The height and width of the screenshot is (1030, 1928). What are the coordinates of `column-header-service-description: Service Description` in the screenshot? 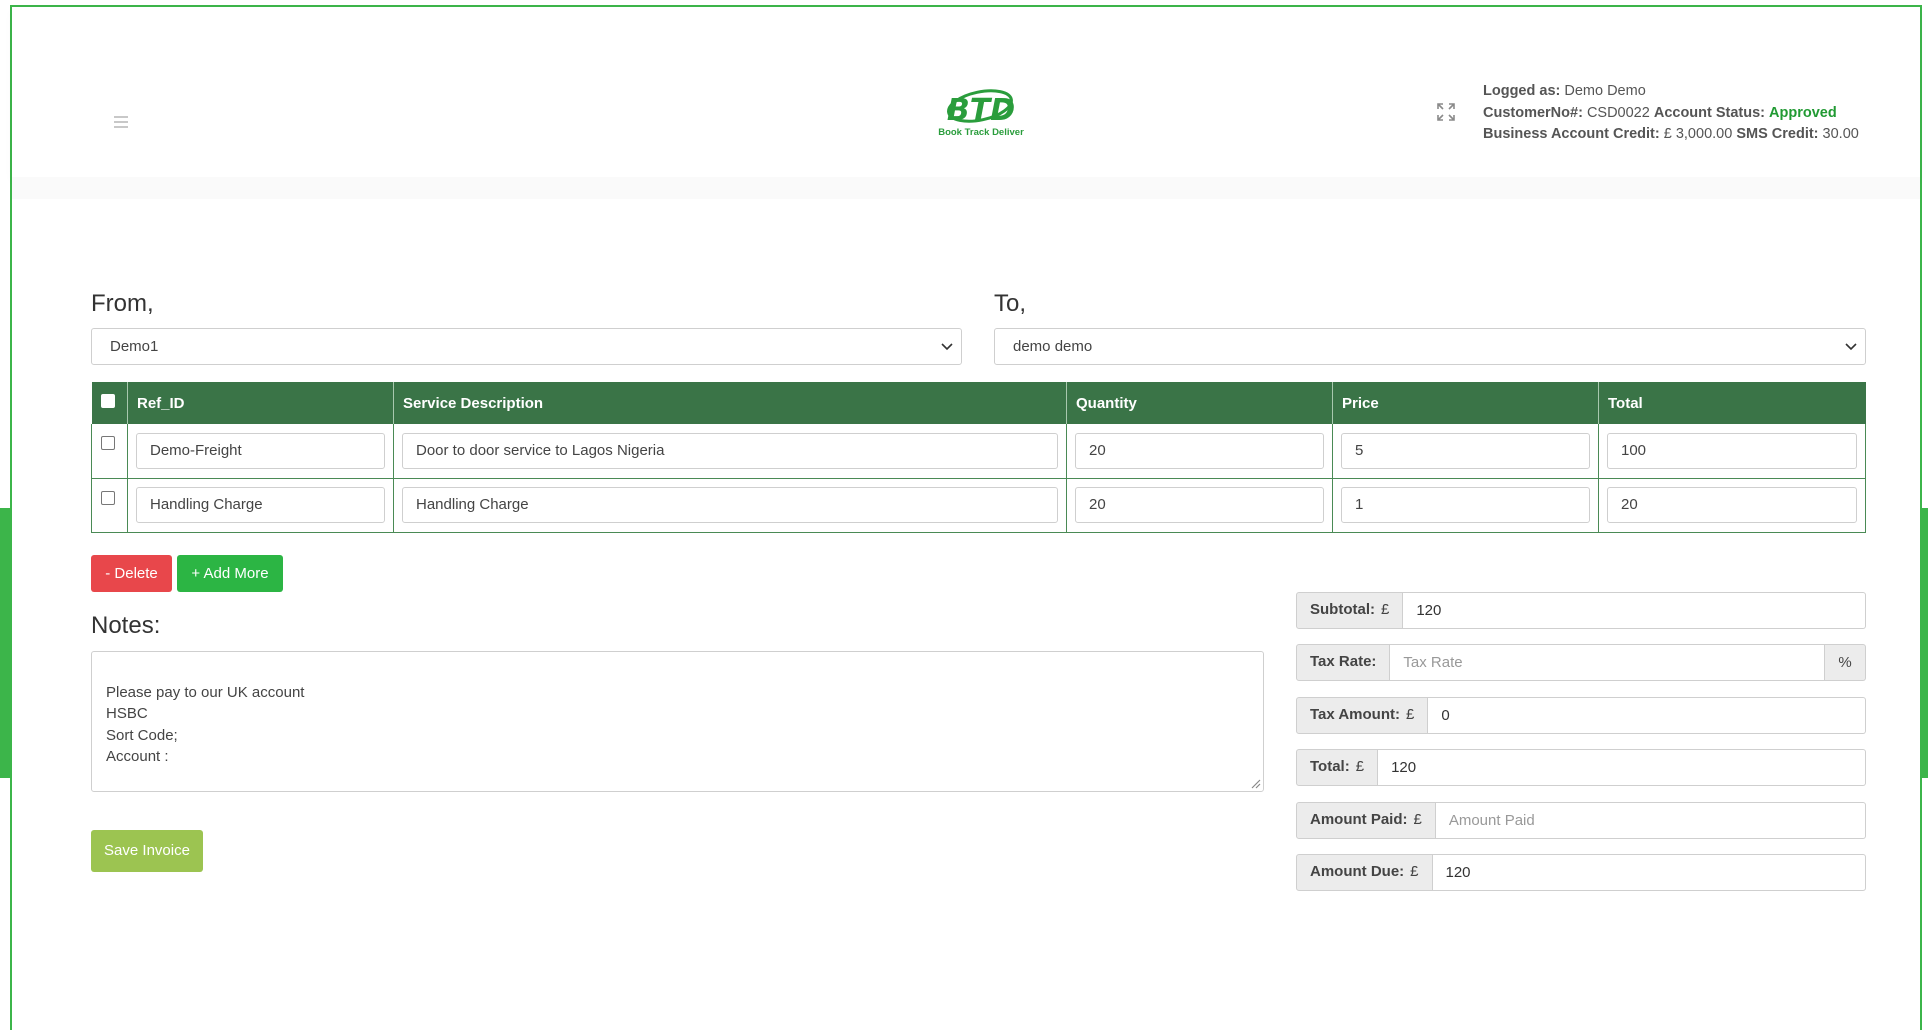 It's located at (730, 403).